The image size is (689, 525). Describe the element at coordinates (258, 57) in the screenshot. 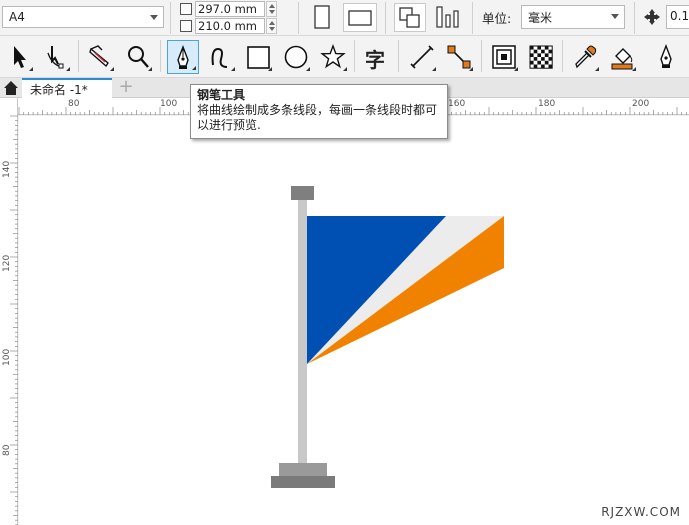

I see `rectangle-tool` at that location.